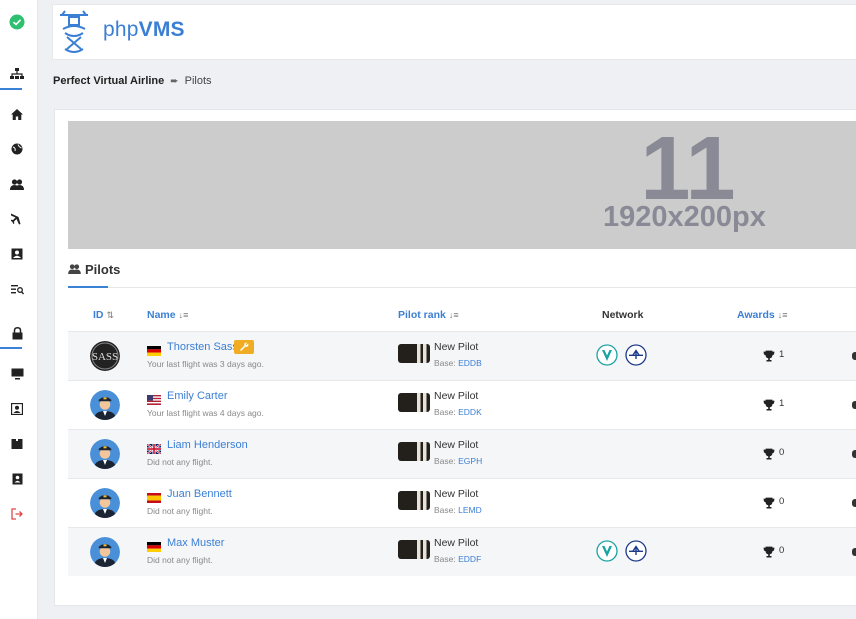 This screenshot has height=619, width=856. I want to click on base-info: Base: EDDK, so click(458, 412).